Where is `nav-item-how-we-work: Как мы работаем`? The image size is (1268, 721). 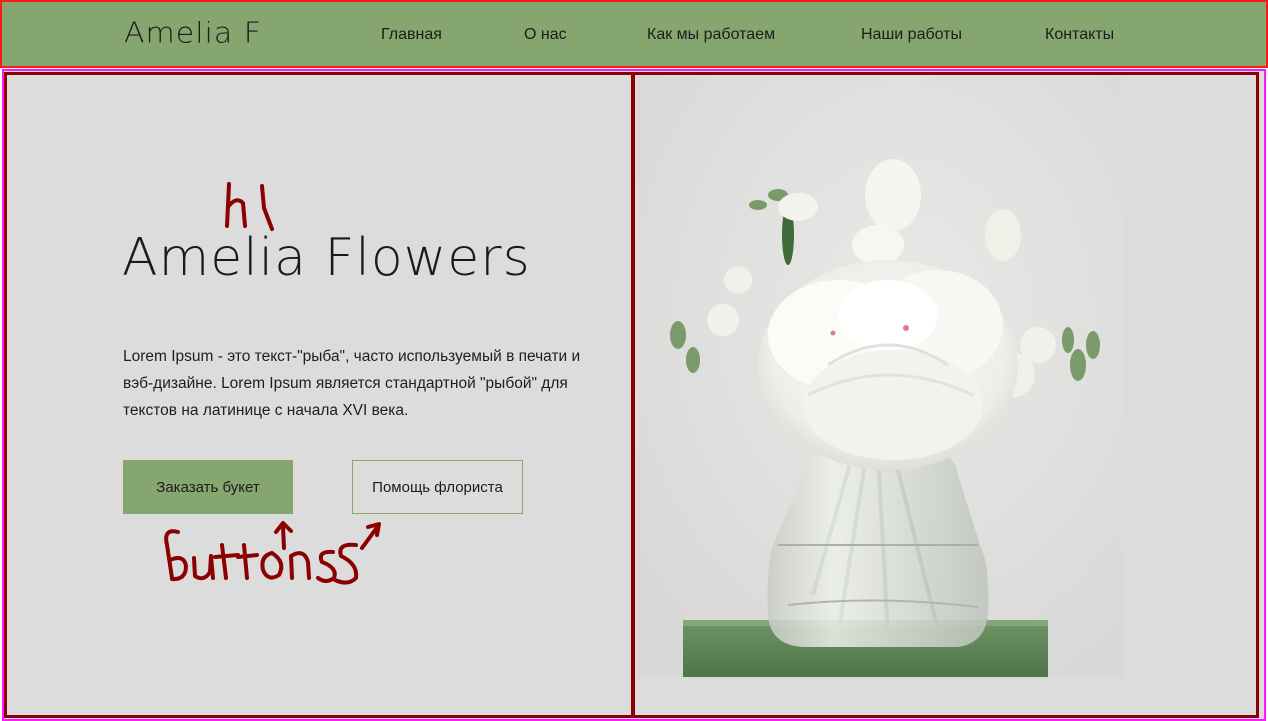
nav-item-how-we-work: Как мы работаем is located at coordinates (711, 35).